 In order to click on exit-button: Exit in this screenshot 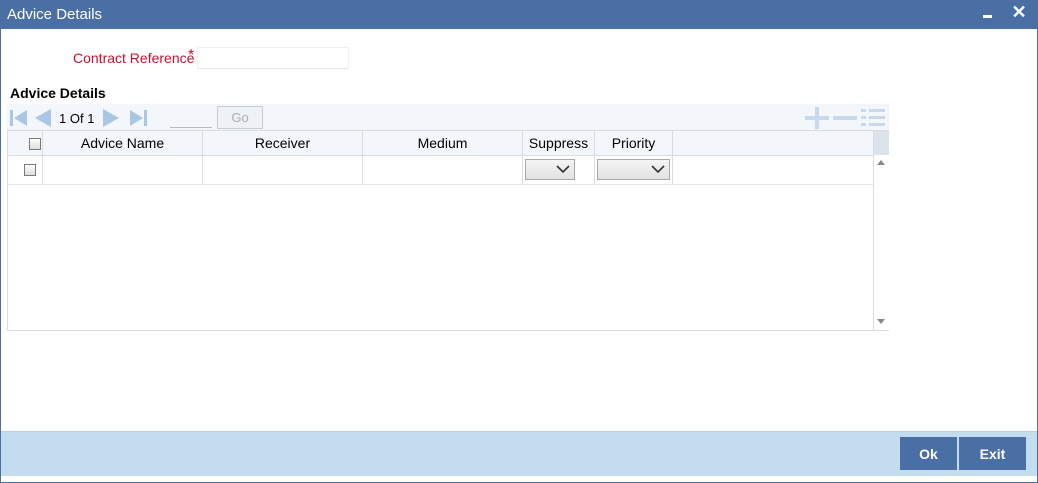, I will do `click(992, 453)`.